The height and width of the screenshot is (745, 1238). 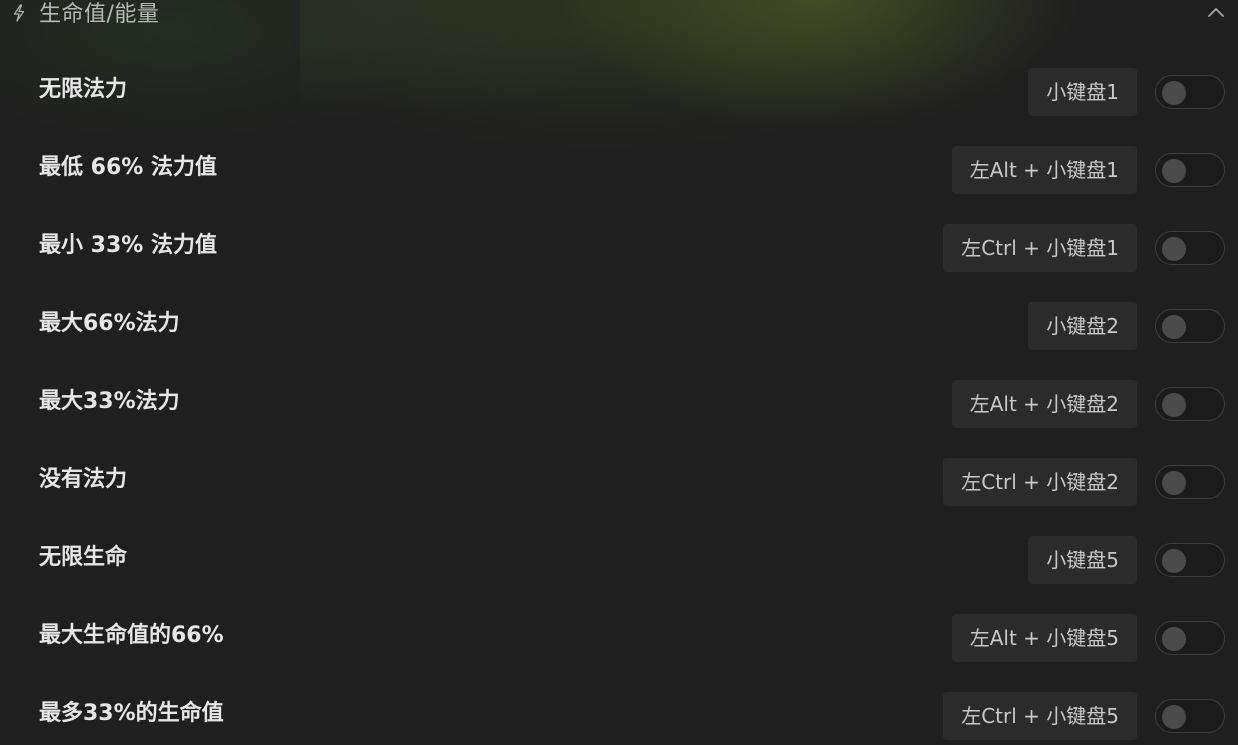 I want to click on setting-row-infinite-mana: 无限法力 小键盘1, so click(x=619, y=90).